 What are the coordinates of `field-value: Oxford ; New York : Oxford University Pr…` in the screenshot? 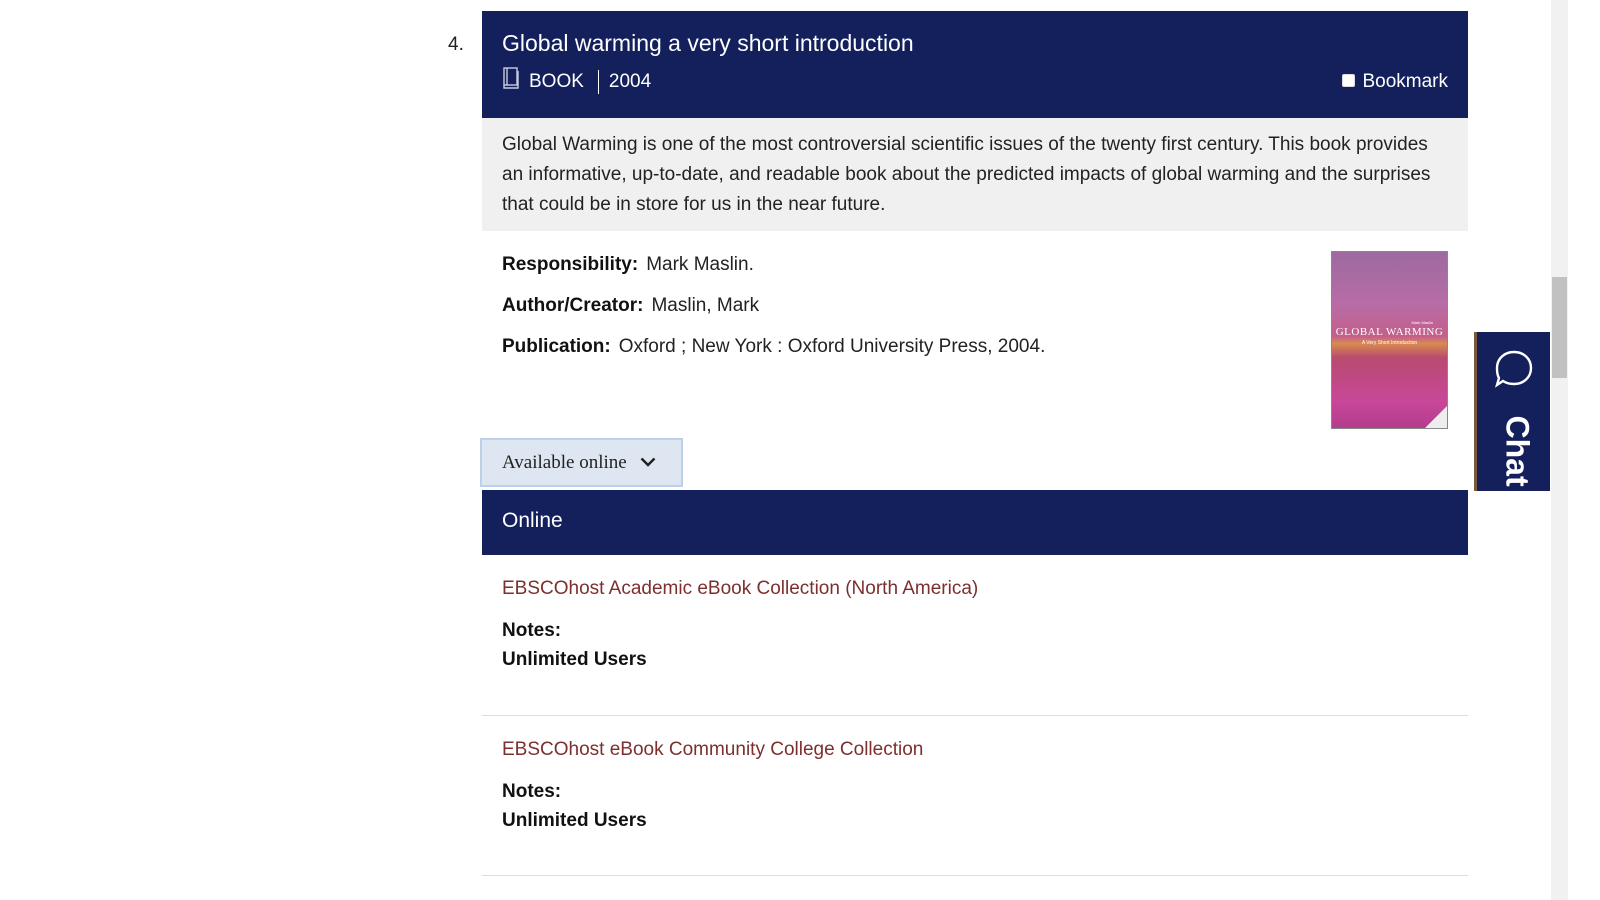 It's located at (832, 346).